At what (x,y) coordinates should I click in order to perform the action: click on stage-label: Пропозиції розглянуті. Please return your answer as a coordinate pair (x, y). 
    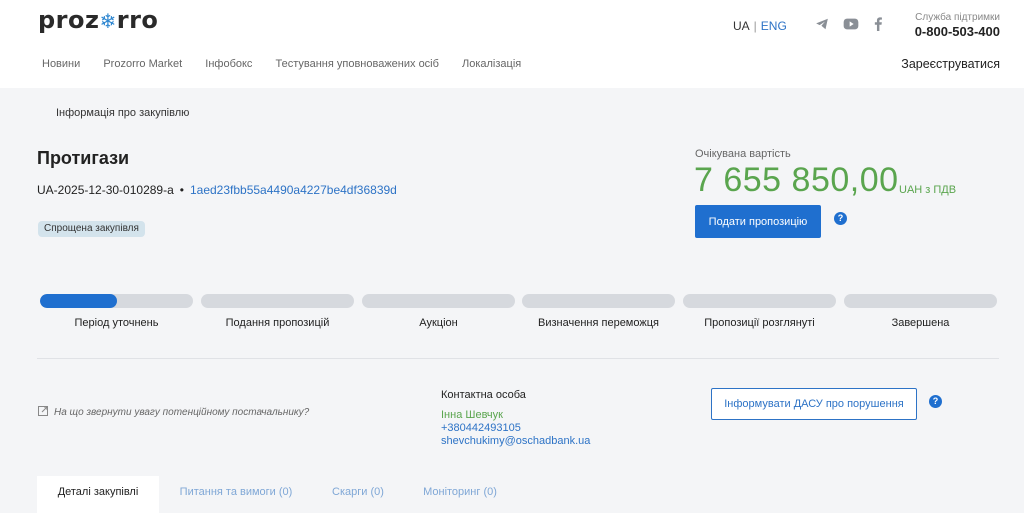
    Looking at the image, I should click on (759, 323).